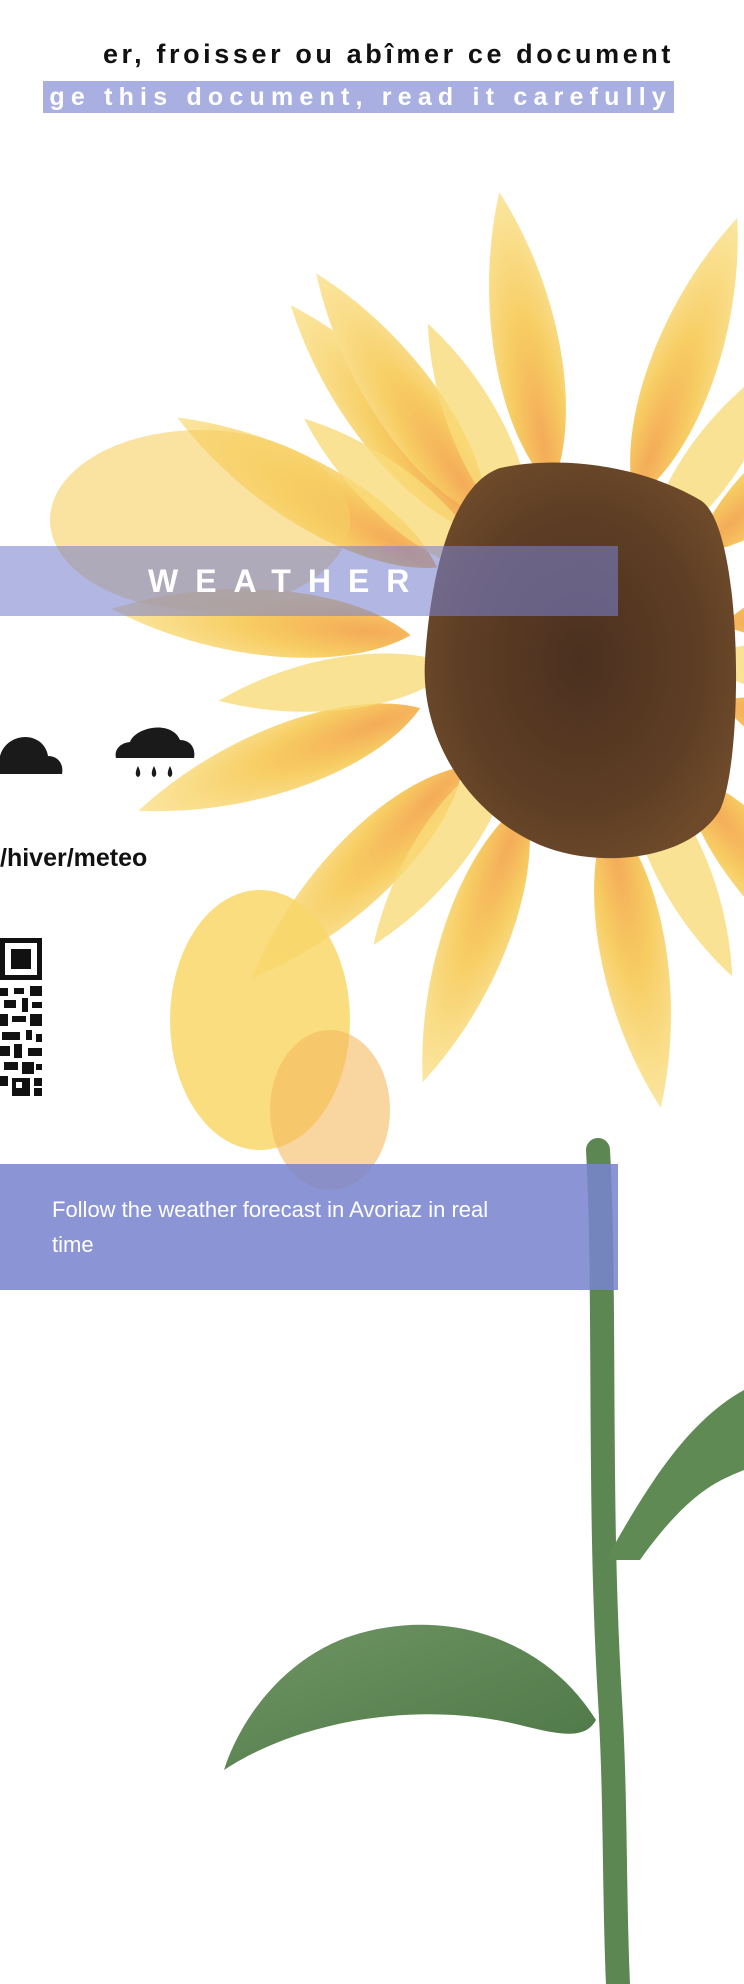 This screenshot has height=1984, width=744. Describe the element at coordinates (358, 97) in the screenshot. I see `notice-english-line: ge this document, read it carefully` at that location.